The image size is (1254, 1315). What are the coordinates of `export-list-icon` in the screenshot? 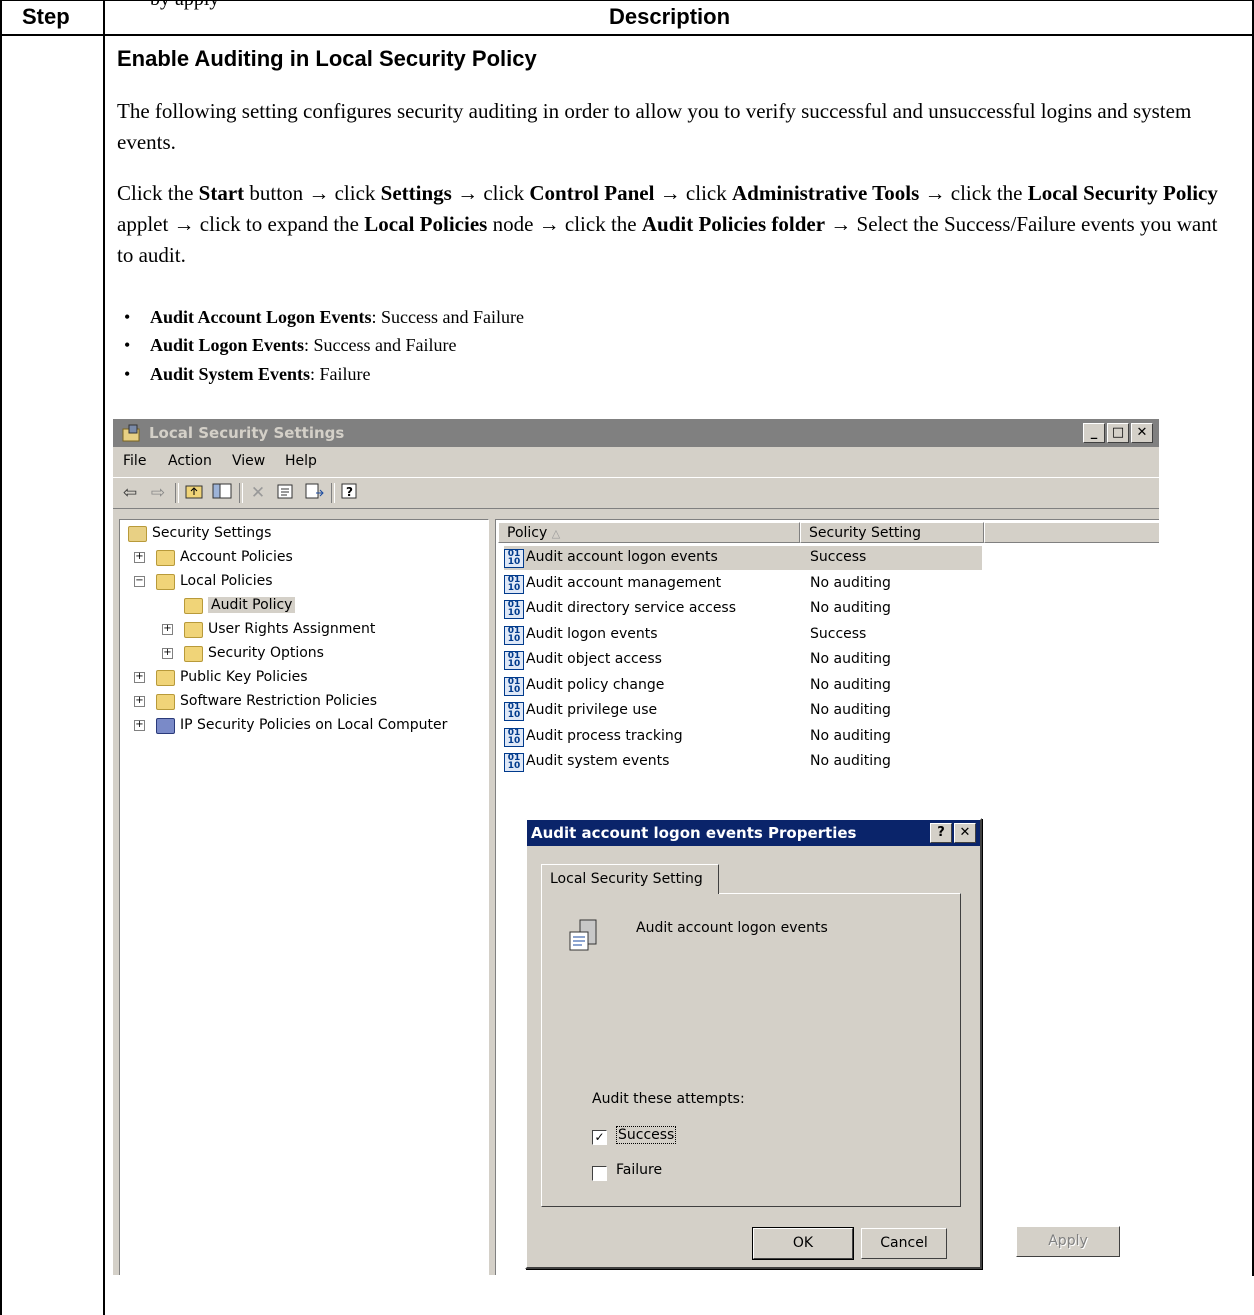 It's located at (314, 493).